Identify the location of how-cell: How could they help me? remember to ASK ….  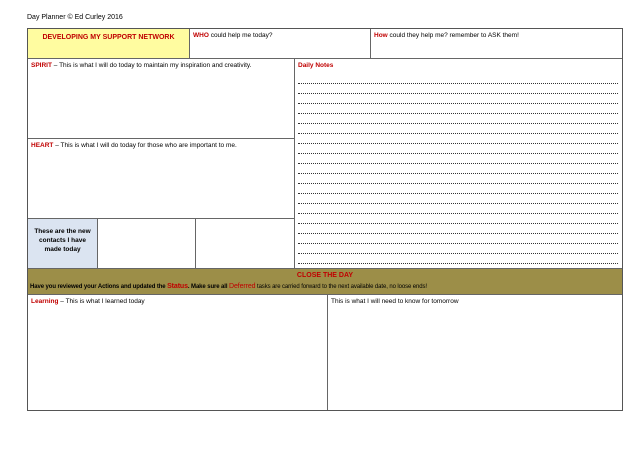
(496, 44).